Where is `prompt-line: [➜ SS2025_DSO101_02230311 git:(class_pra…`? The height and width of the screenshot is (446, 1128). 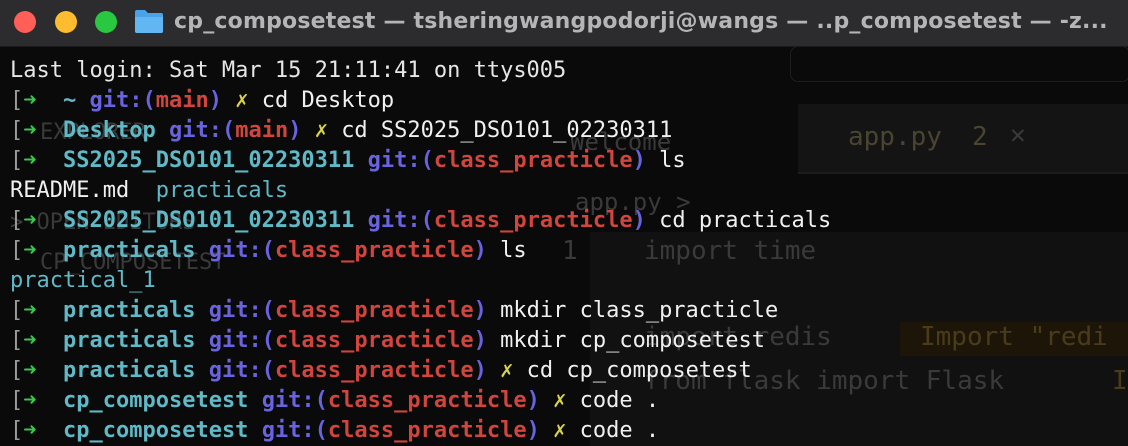
prompt-line: [➜ SS2025_DSO101_02230311 git:(class_pra… is located at coordinates (420, 161).